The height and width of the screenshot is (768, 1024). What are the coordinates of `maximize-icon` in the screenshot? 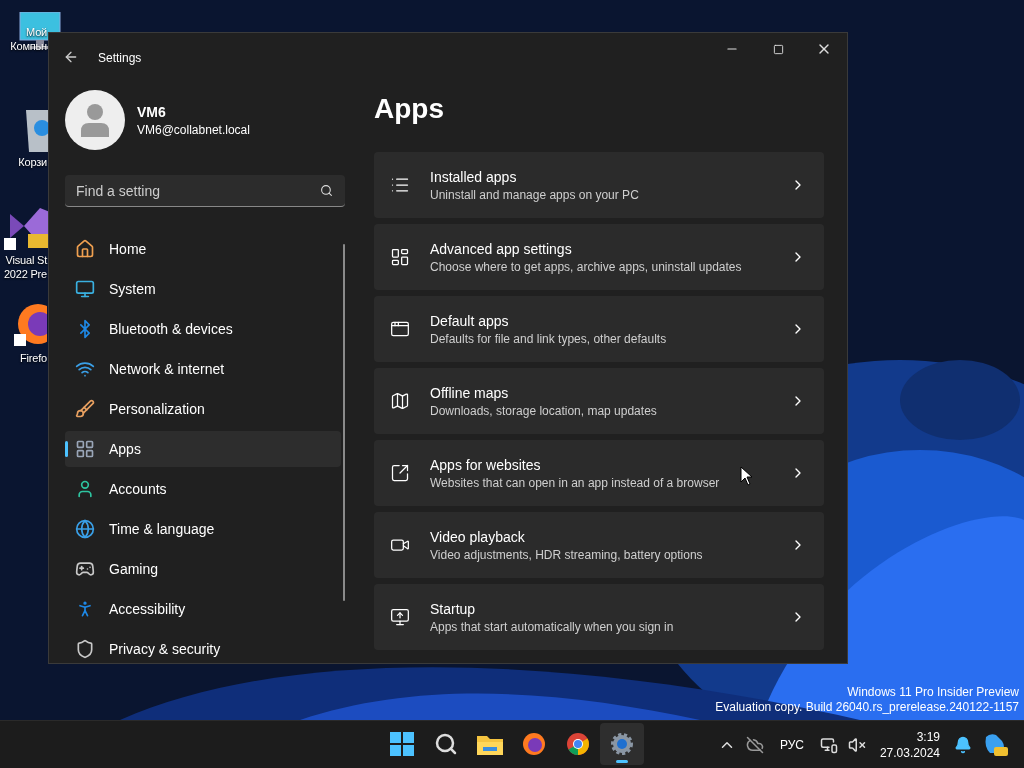 It's located at (778, 49).